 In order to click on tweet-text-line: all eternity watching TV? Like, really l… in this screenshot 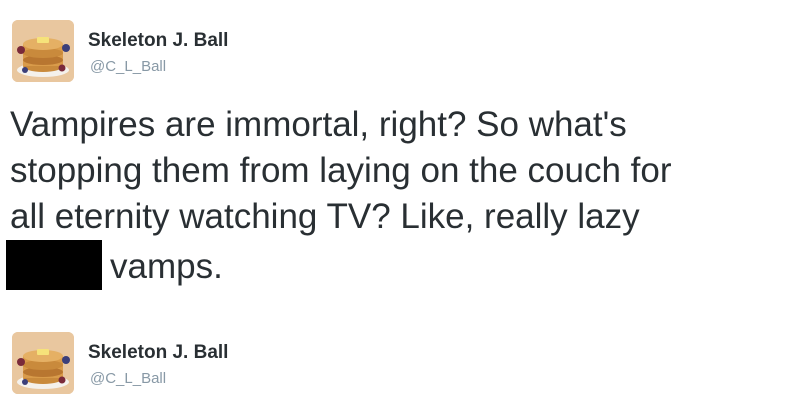, I will do `click(325, 216)`.